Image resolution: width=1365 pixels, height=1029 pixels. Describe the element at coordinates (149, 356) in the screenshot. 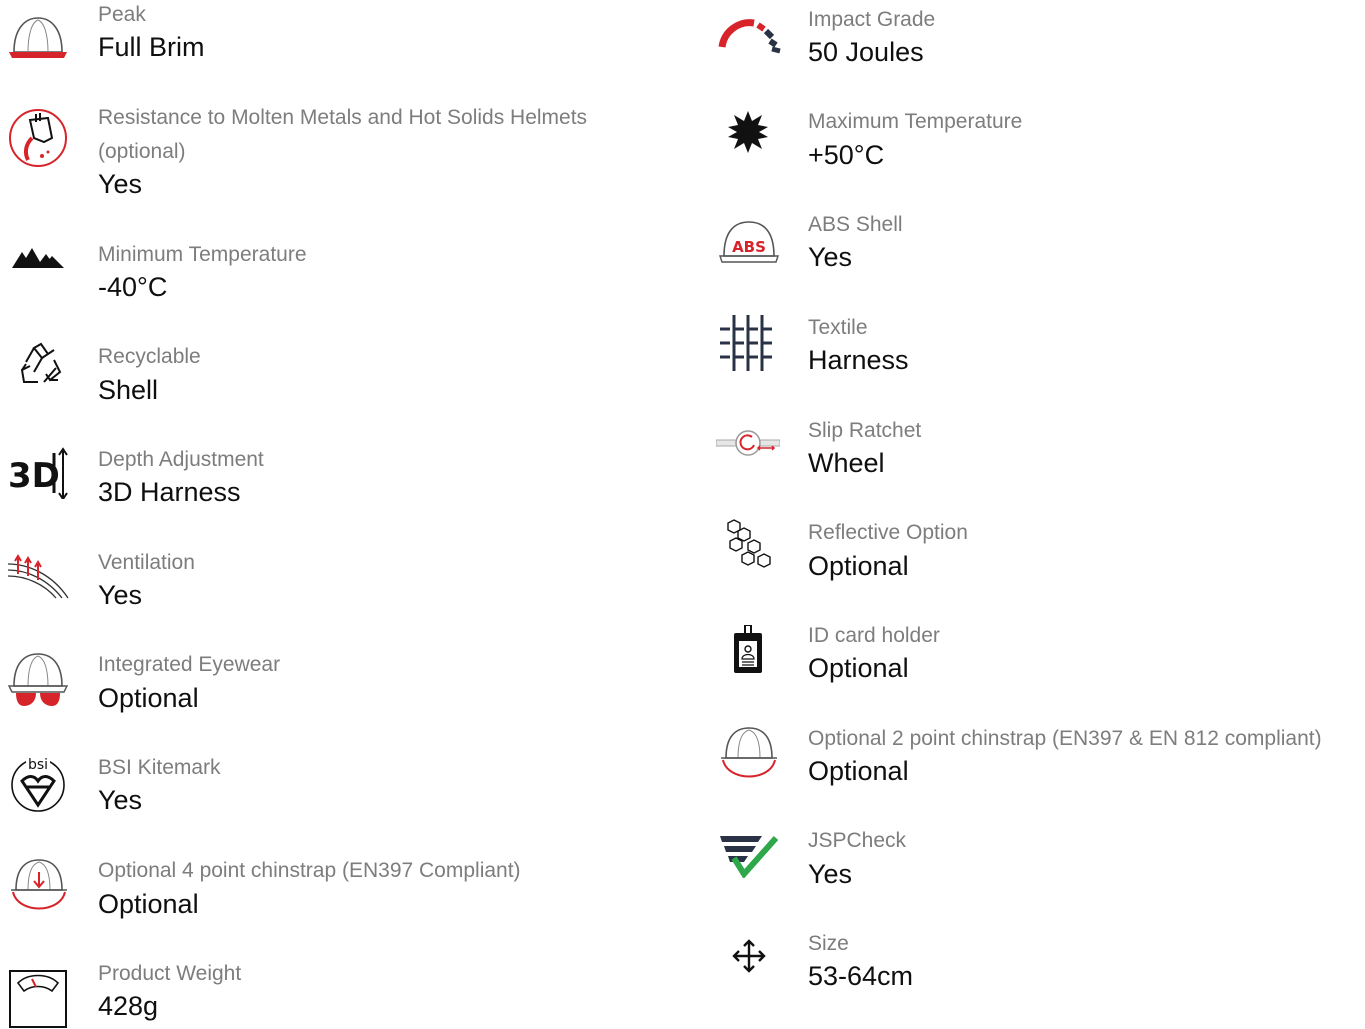

I see `feature-label: Recyclable` at that location.